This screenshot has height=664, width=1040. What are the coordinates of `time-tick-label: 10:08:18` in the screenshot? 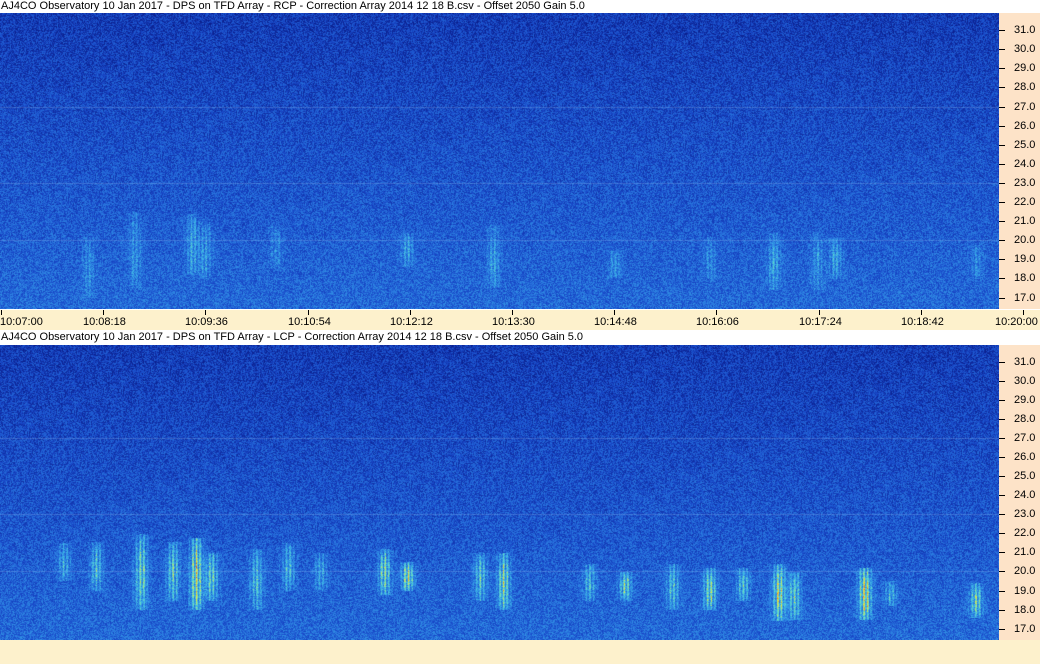 It's located at (104, 322).